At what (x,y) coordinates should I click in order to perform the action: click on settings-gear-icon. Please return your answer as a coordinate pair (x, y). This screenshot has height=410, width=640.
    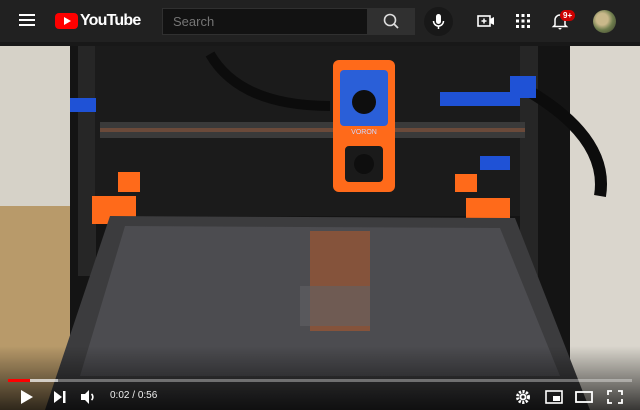
    Looking at the image, I should click on (523, 397).